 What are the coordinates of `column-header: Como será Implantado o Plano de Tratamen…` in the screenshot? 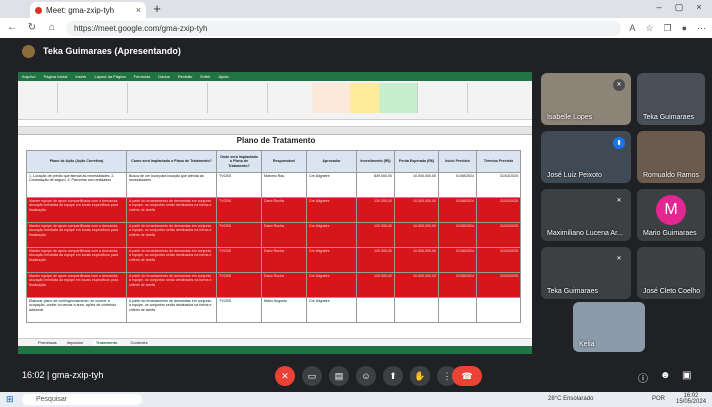 It's located at (171, 161).